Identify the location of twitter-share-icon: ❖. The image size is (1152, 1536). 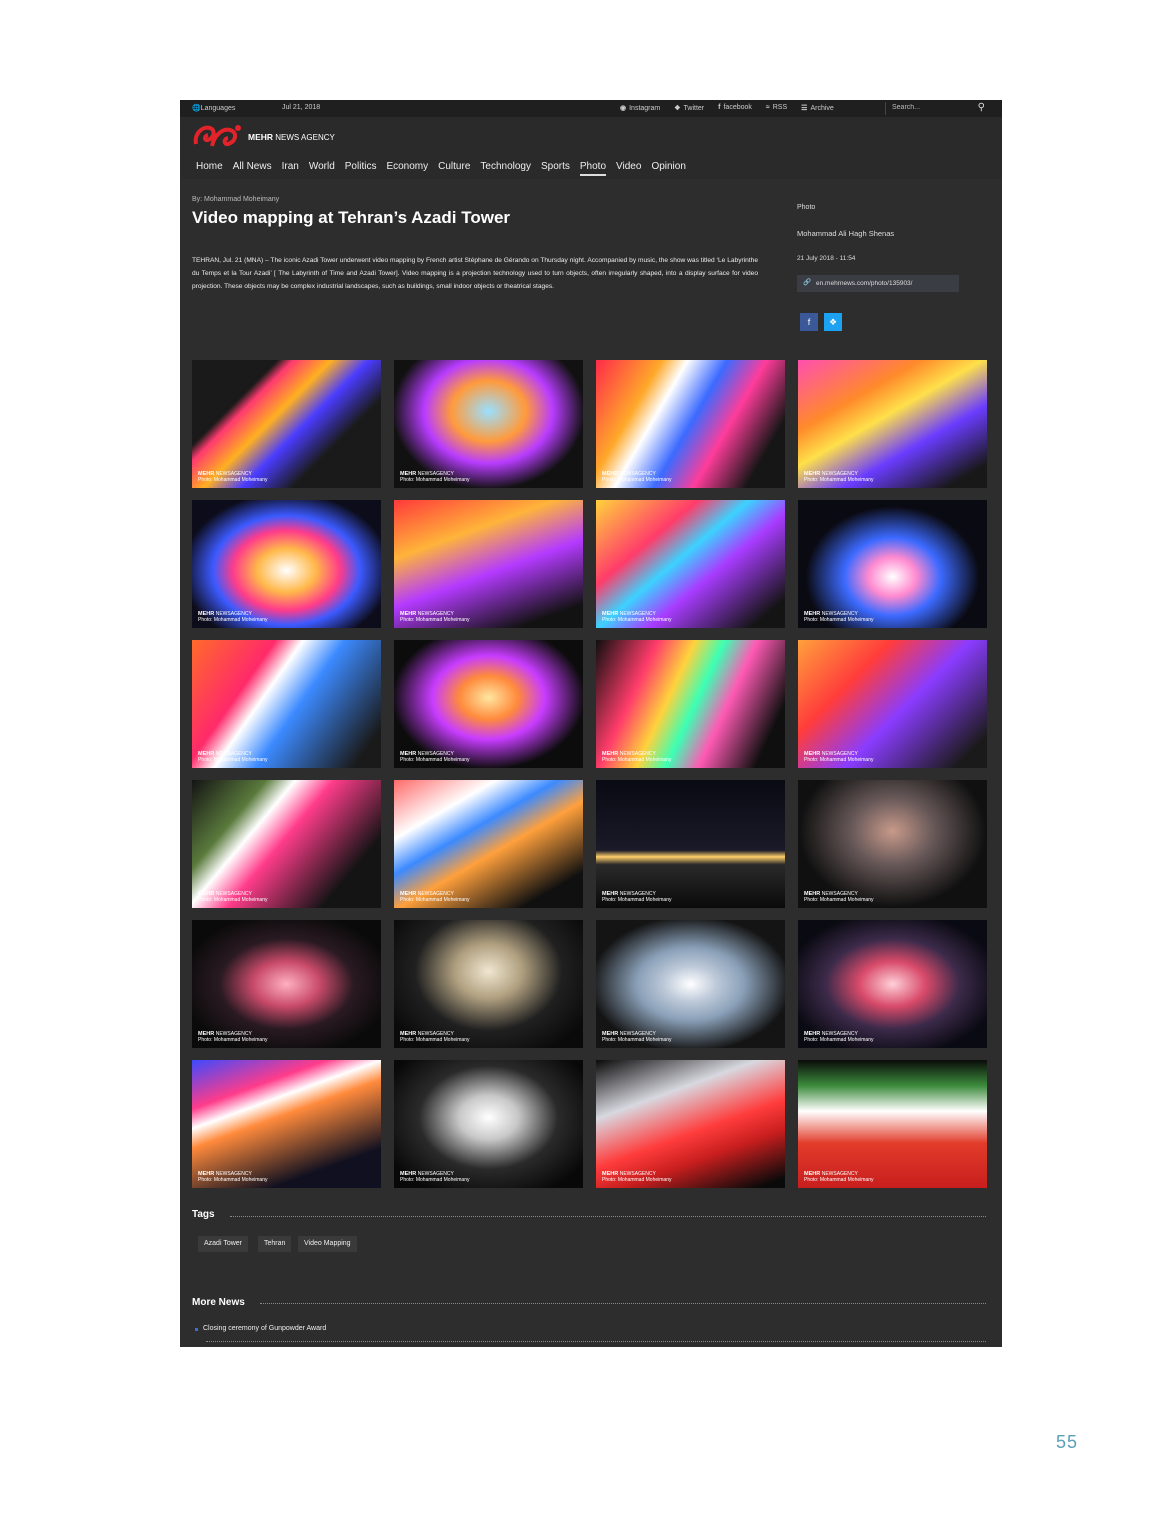
(833, 322).